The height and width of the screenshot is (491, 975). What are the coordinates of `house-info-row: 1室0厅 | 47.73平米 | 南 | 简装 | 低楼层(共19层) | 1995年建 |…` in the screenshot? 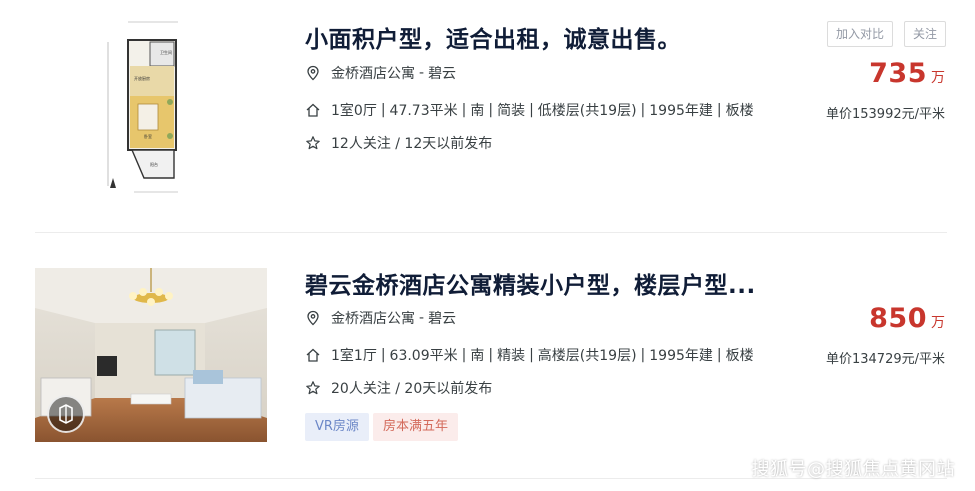 It's located at (529, 110).